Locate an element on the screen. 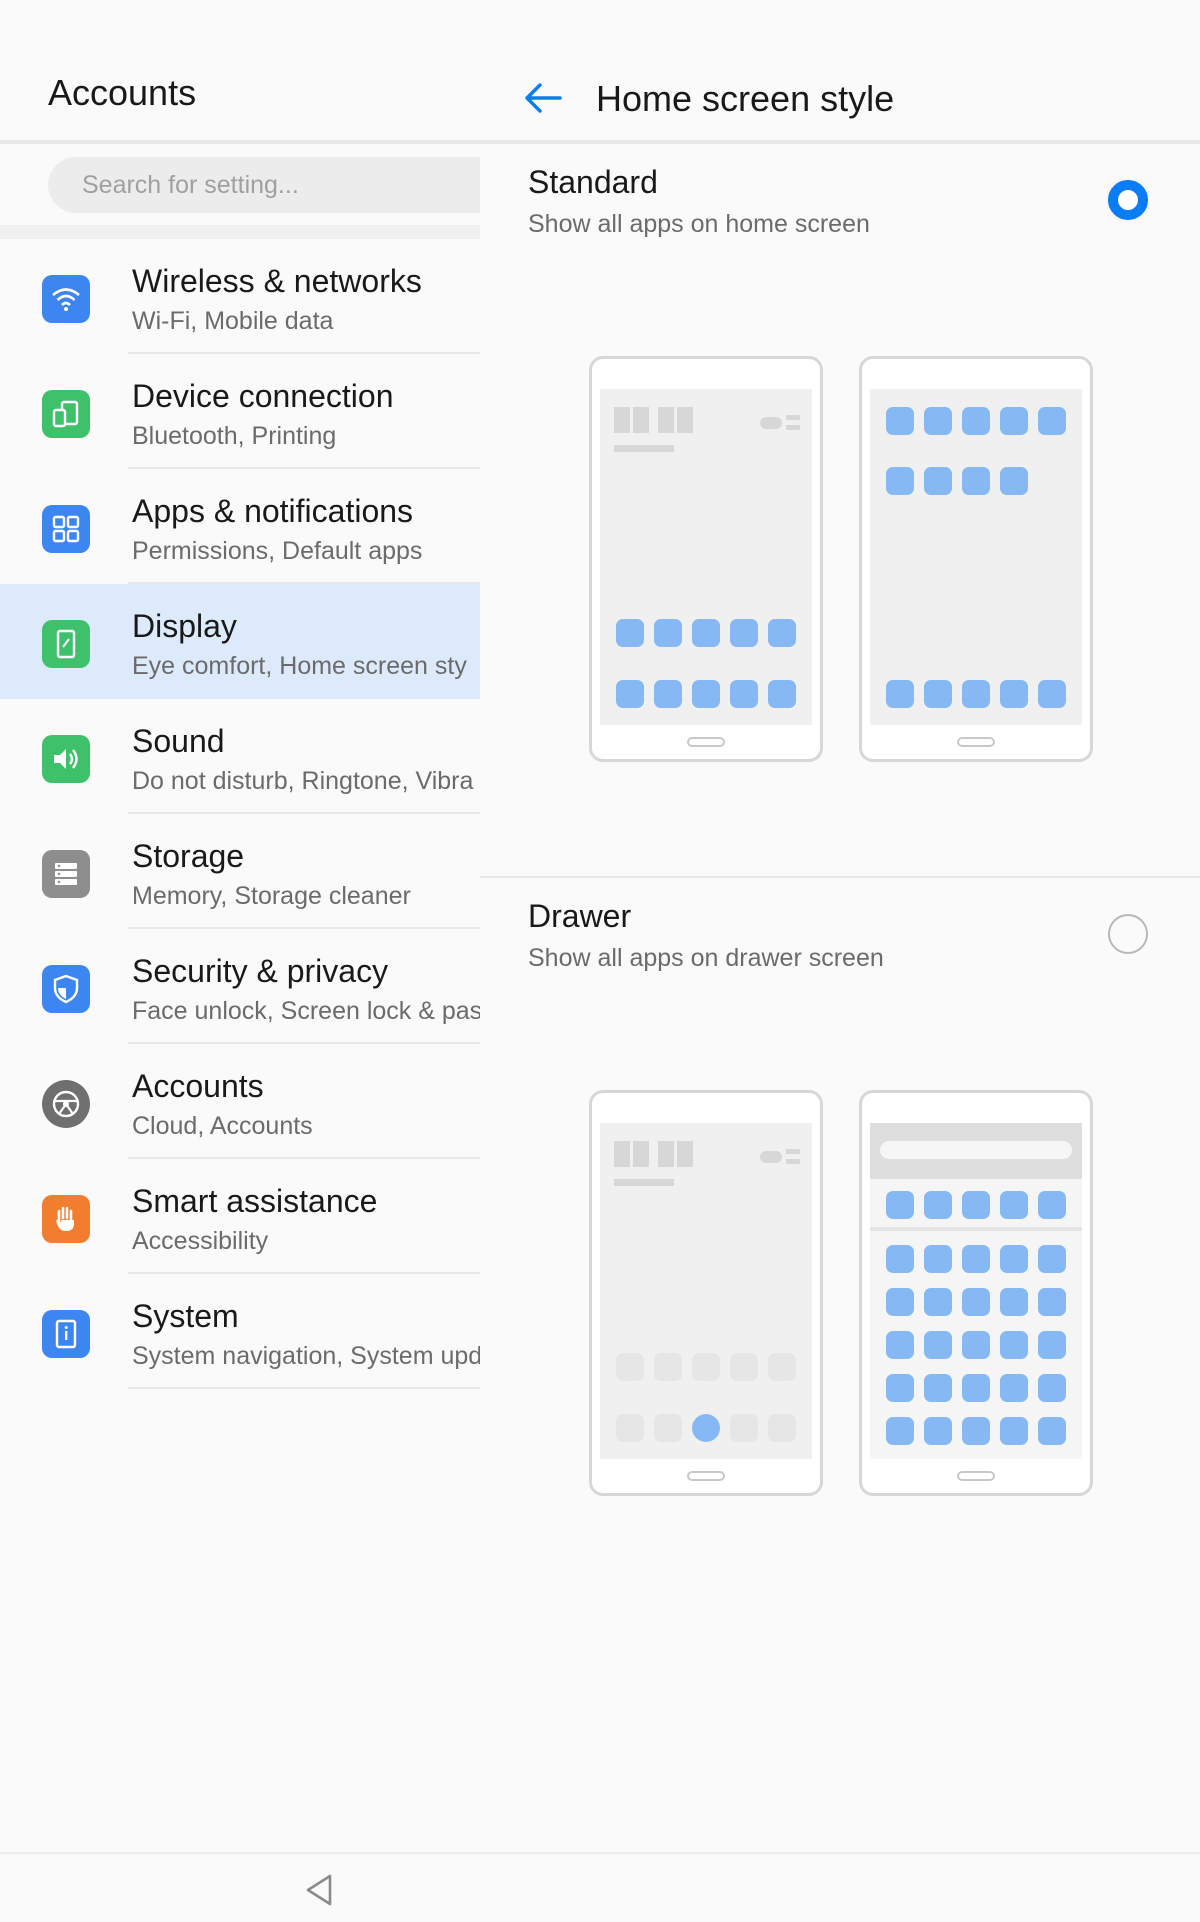 Image resolution: width=1200 pixels, height=1922 pixels. settings-item-accounts: Accounts Cloud, Accounts is located at coordinates (240, 1101).